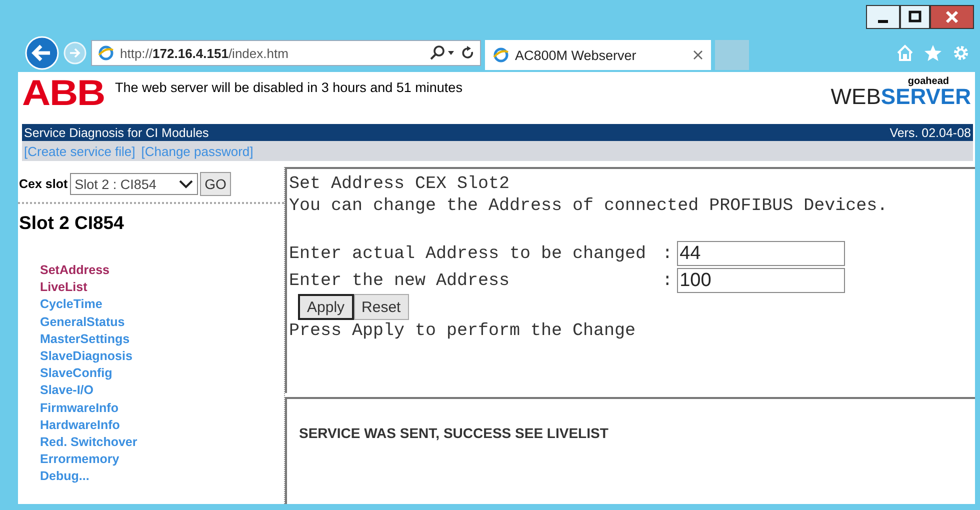 This screenshot has width=980, height=510. I want to click on maximize-icon, so click(915, 17).